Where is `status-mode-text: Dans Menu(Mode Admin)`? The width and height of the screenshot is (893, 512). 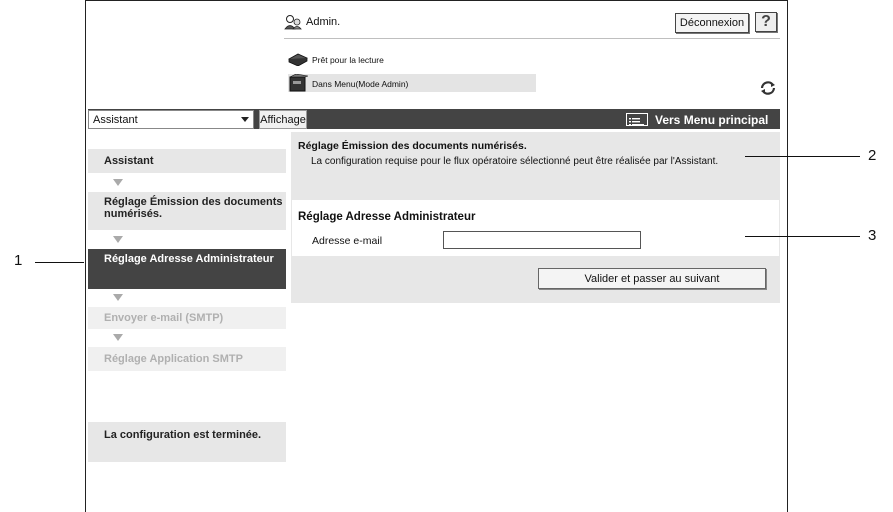 status-mode-text: Dans Menu(Mode Admin) is located at coordinates (360, 84).